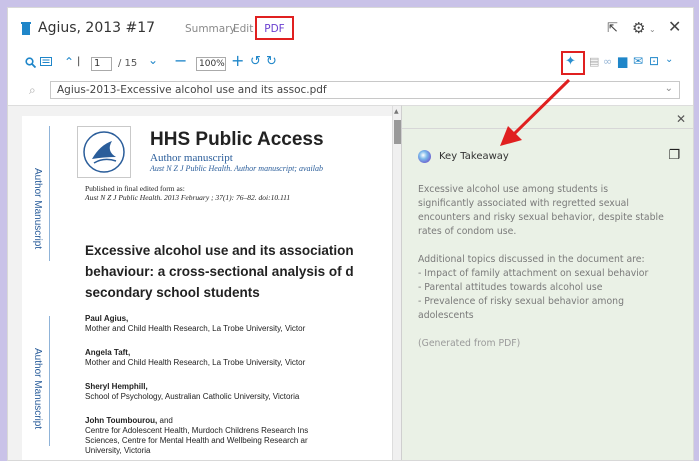  I want to click on paper-title-line: secondary school students, so click(172, 292).